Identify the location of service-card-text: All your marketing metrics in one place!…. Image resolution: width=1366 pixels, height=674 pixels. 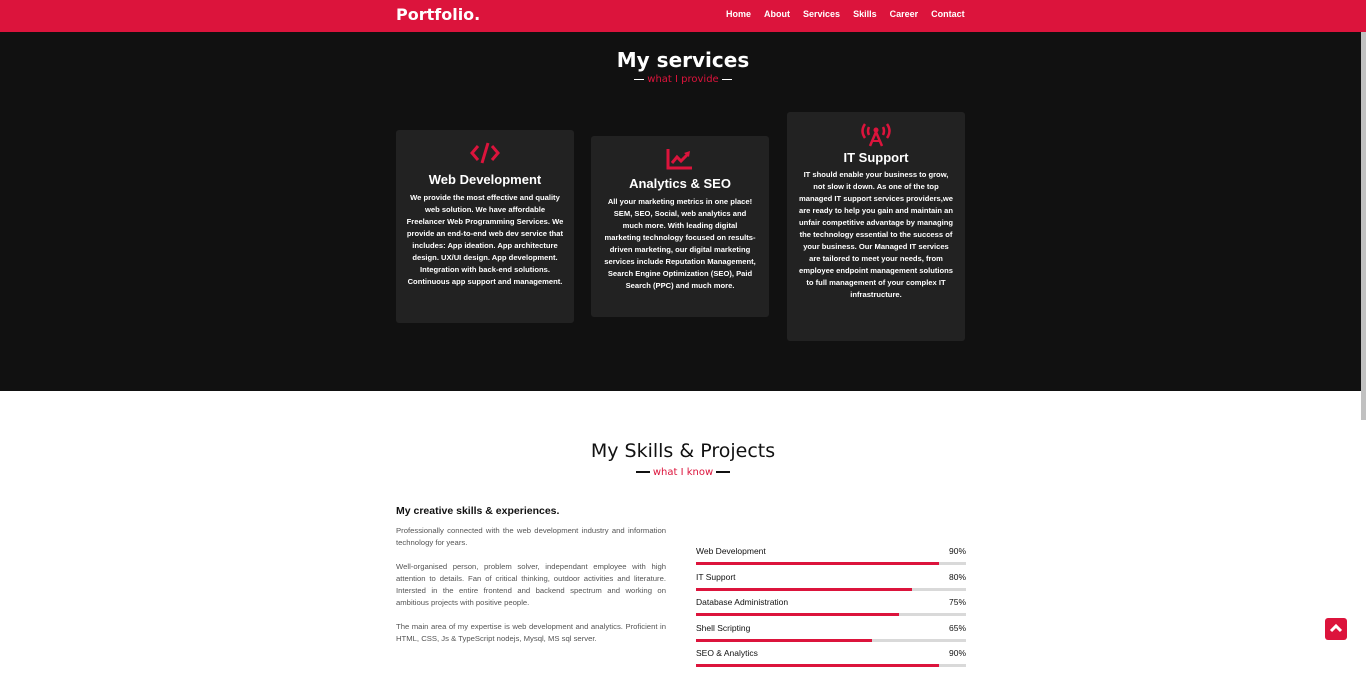
(680, 243).